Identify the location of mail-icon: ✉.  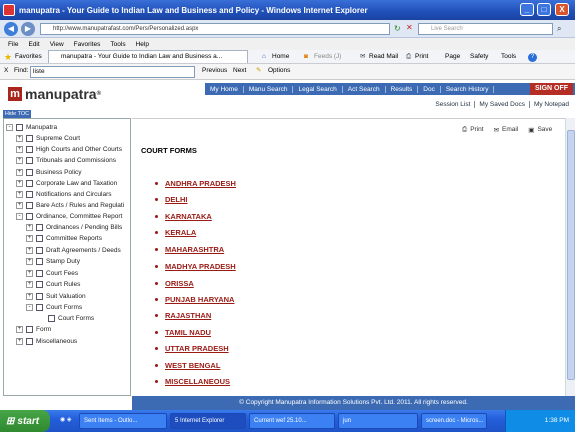
(362, 57).